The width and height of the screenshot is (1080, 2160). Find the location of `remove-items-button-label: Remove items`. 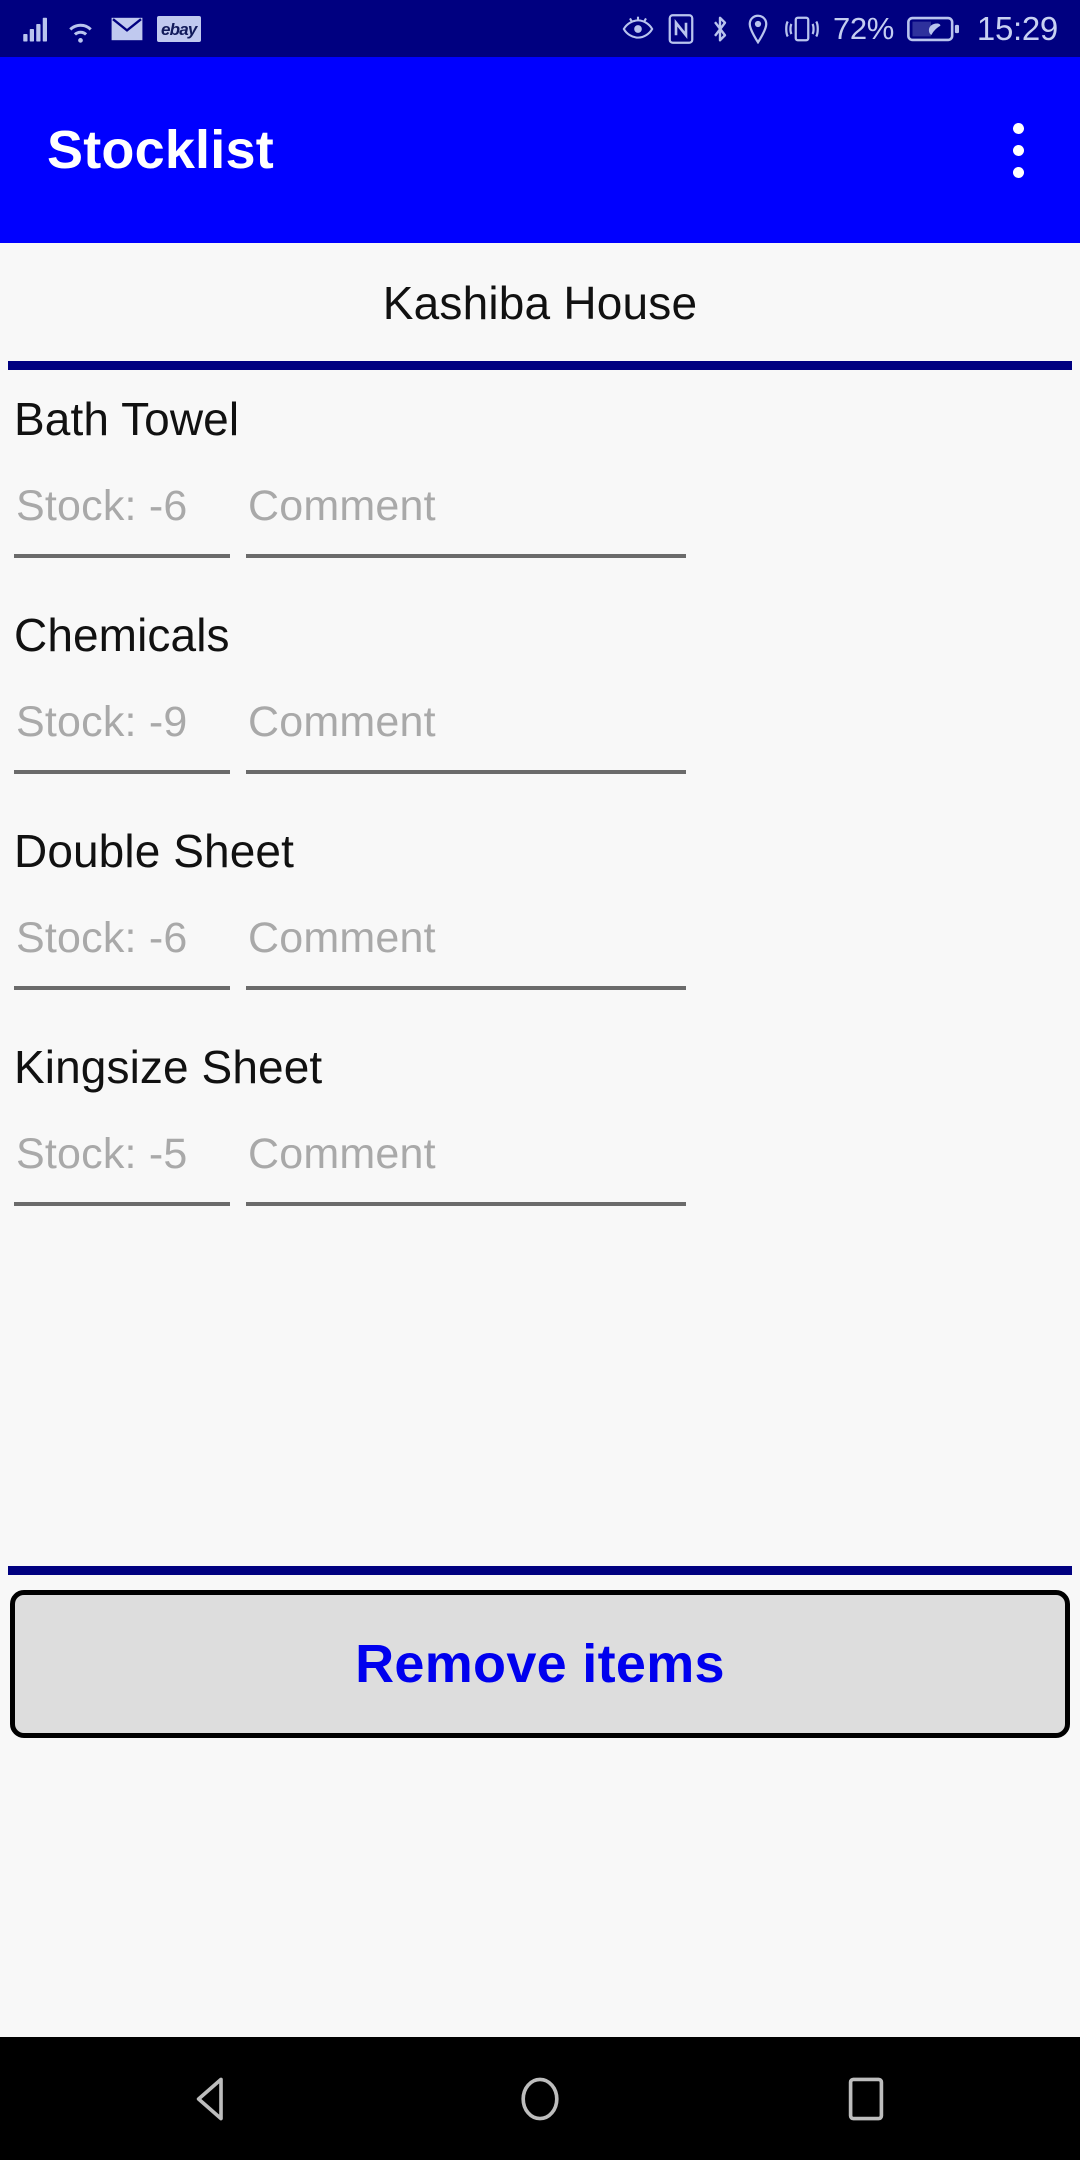

remove-items-button-label: Remove items is located at coordinates (540, 1664).